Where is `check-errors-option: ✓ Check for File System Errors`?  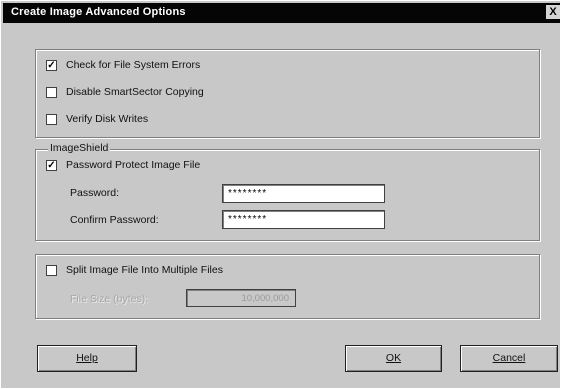
check-errors-option: ✓ Check for File System Errors is located at coordinates (123, 65).